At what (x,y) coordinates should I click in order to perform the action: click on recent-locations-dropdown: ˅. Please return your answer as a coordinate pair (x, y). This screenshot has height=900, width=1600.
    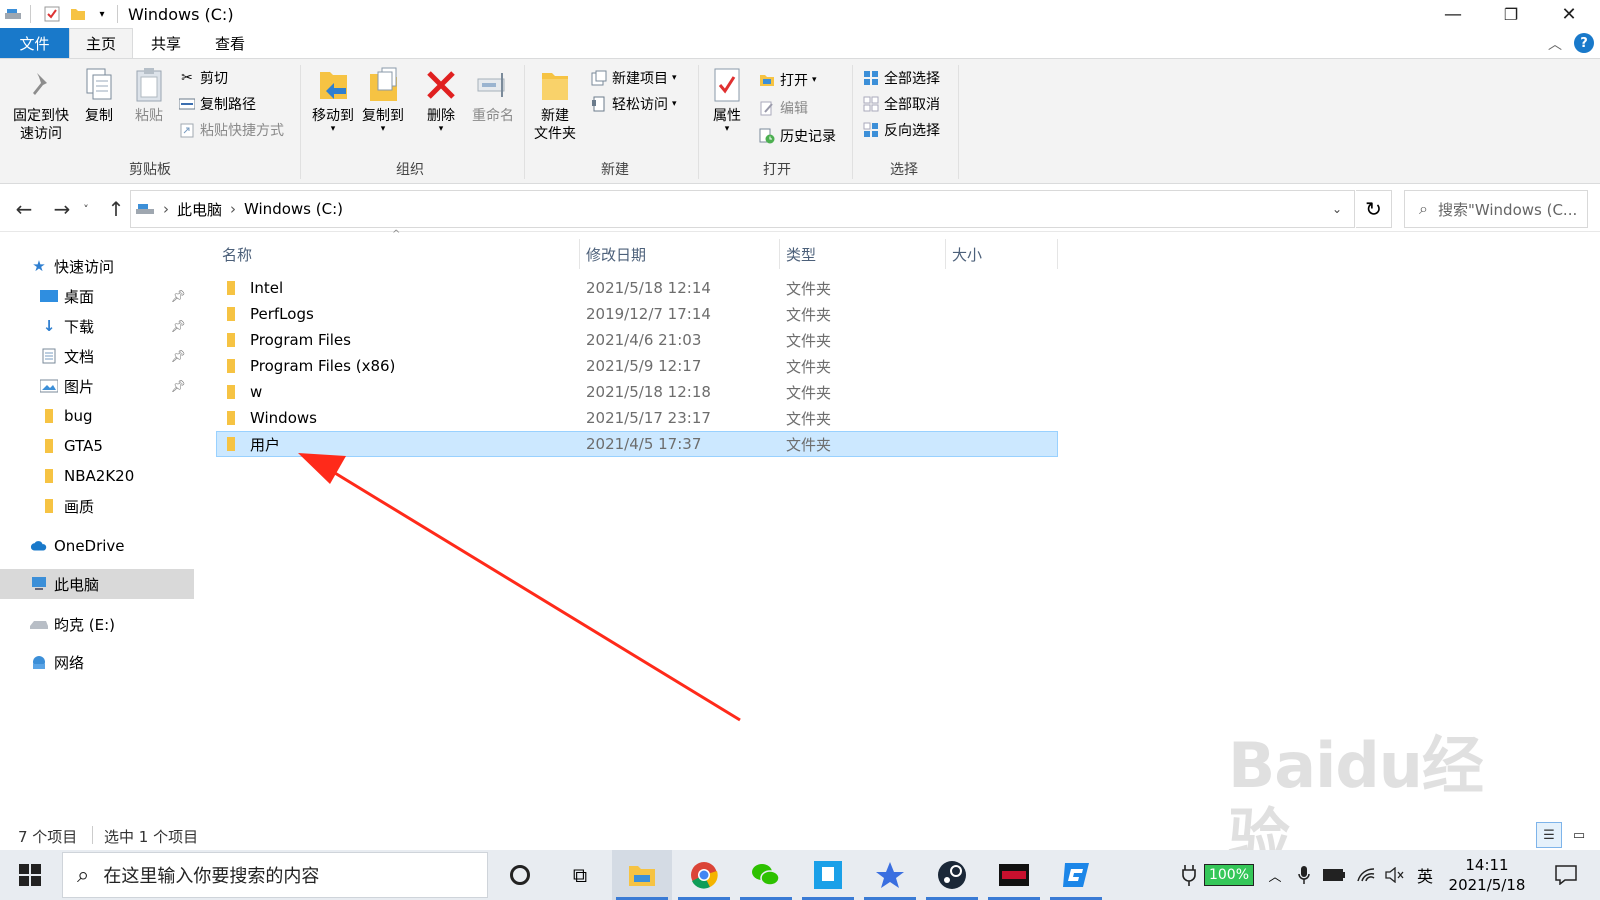
    Looking at the image, I should click on (86, 209).